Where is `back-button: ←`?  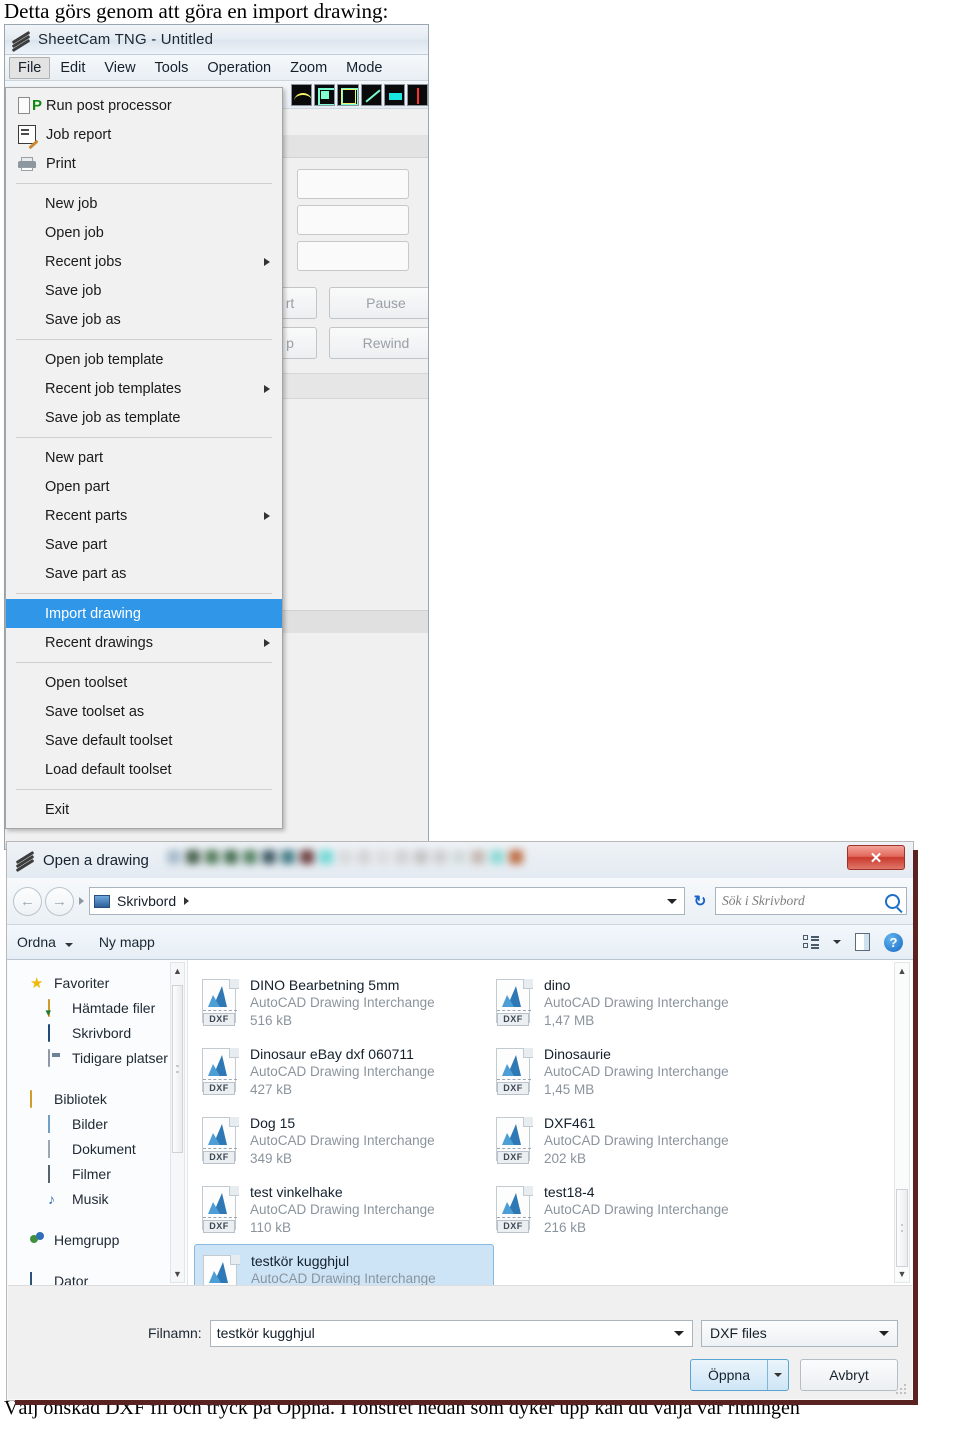 back-button: ← is located at coordinates (27, 901).